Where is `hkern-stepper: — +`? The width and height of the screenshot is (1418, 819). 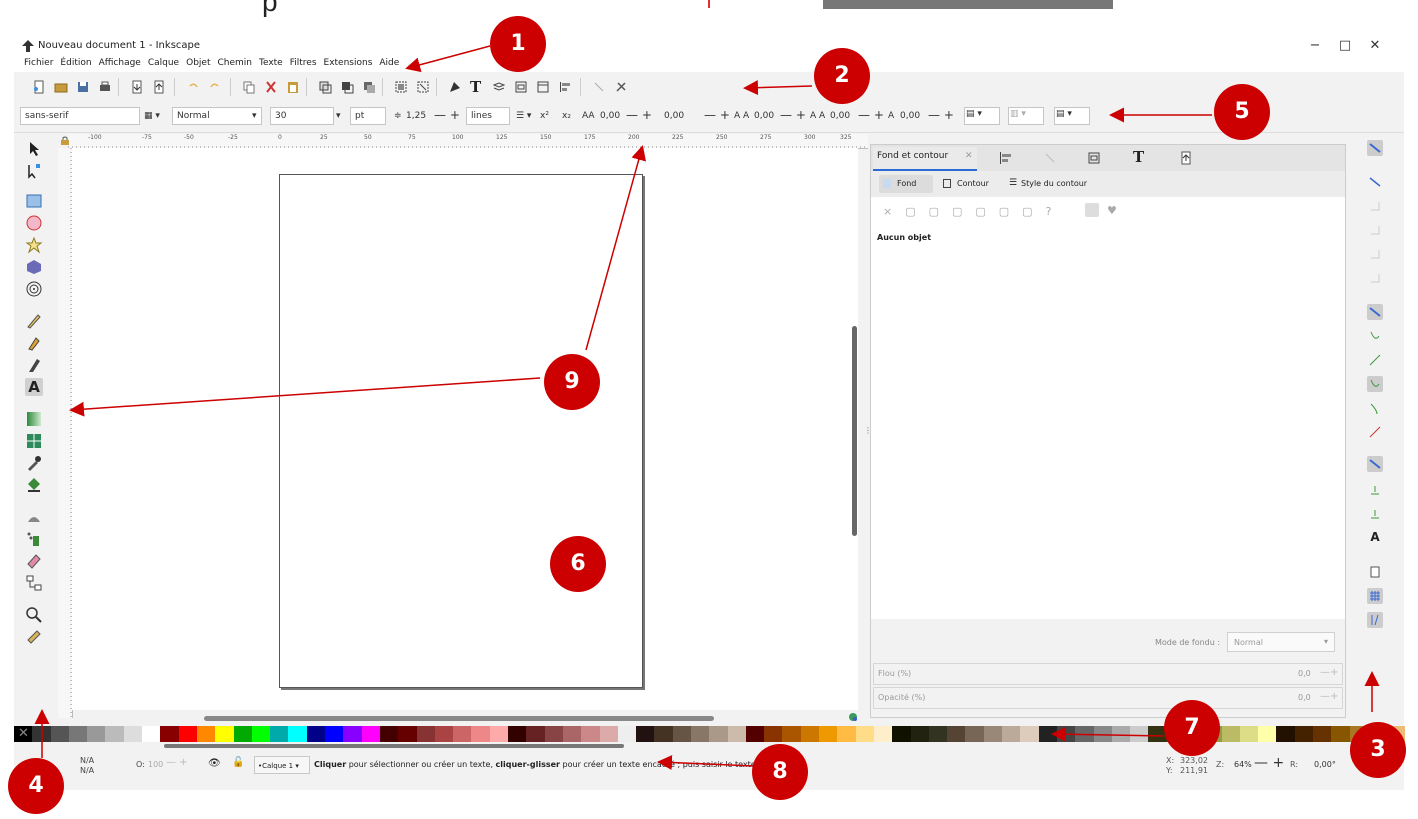
hkern-stepper: — + is located at coordinates (793, 115).